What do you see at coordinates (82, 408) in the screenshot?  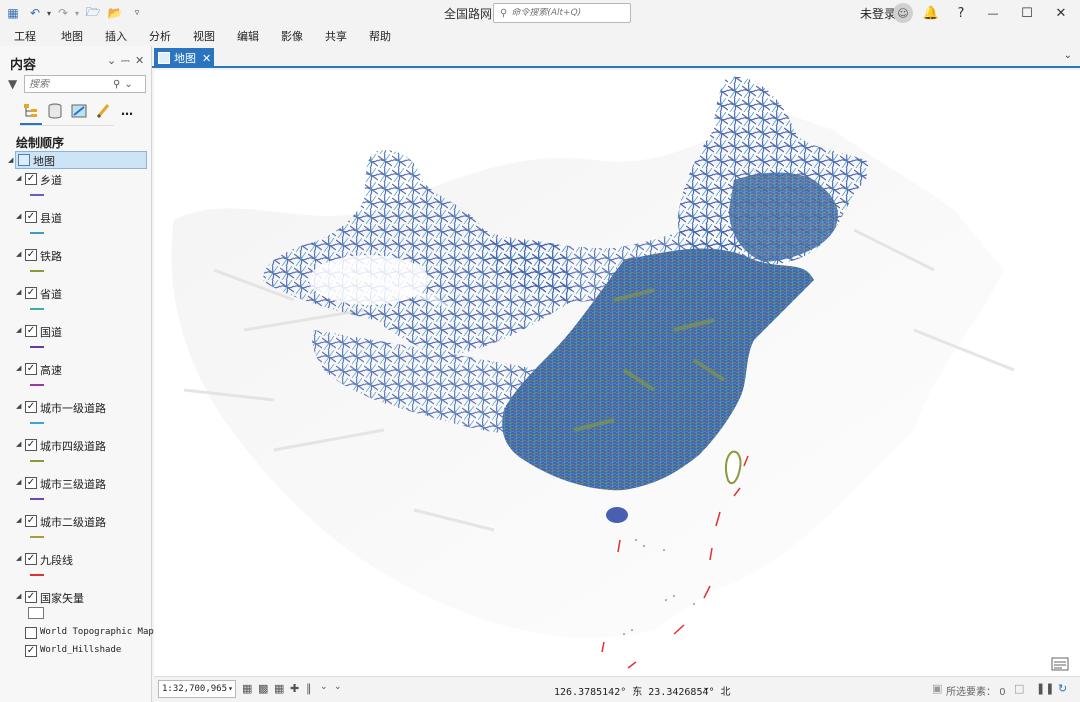 I see `layer-row: ◢ ✓ 城市一级道路` at bounding box center [82, 408].